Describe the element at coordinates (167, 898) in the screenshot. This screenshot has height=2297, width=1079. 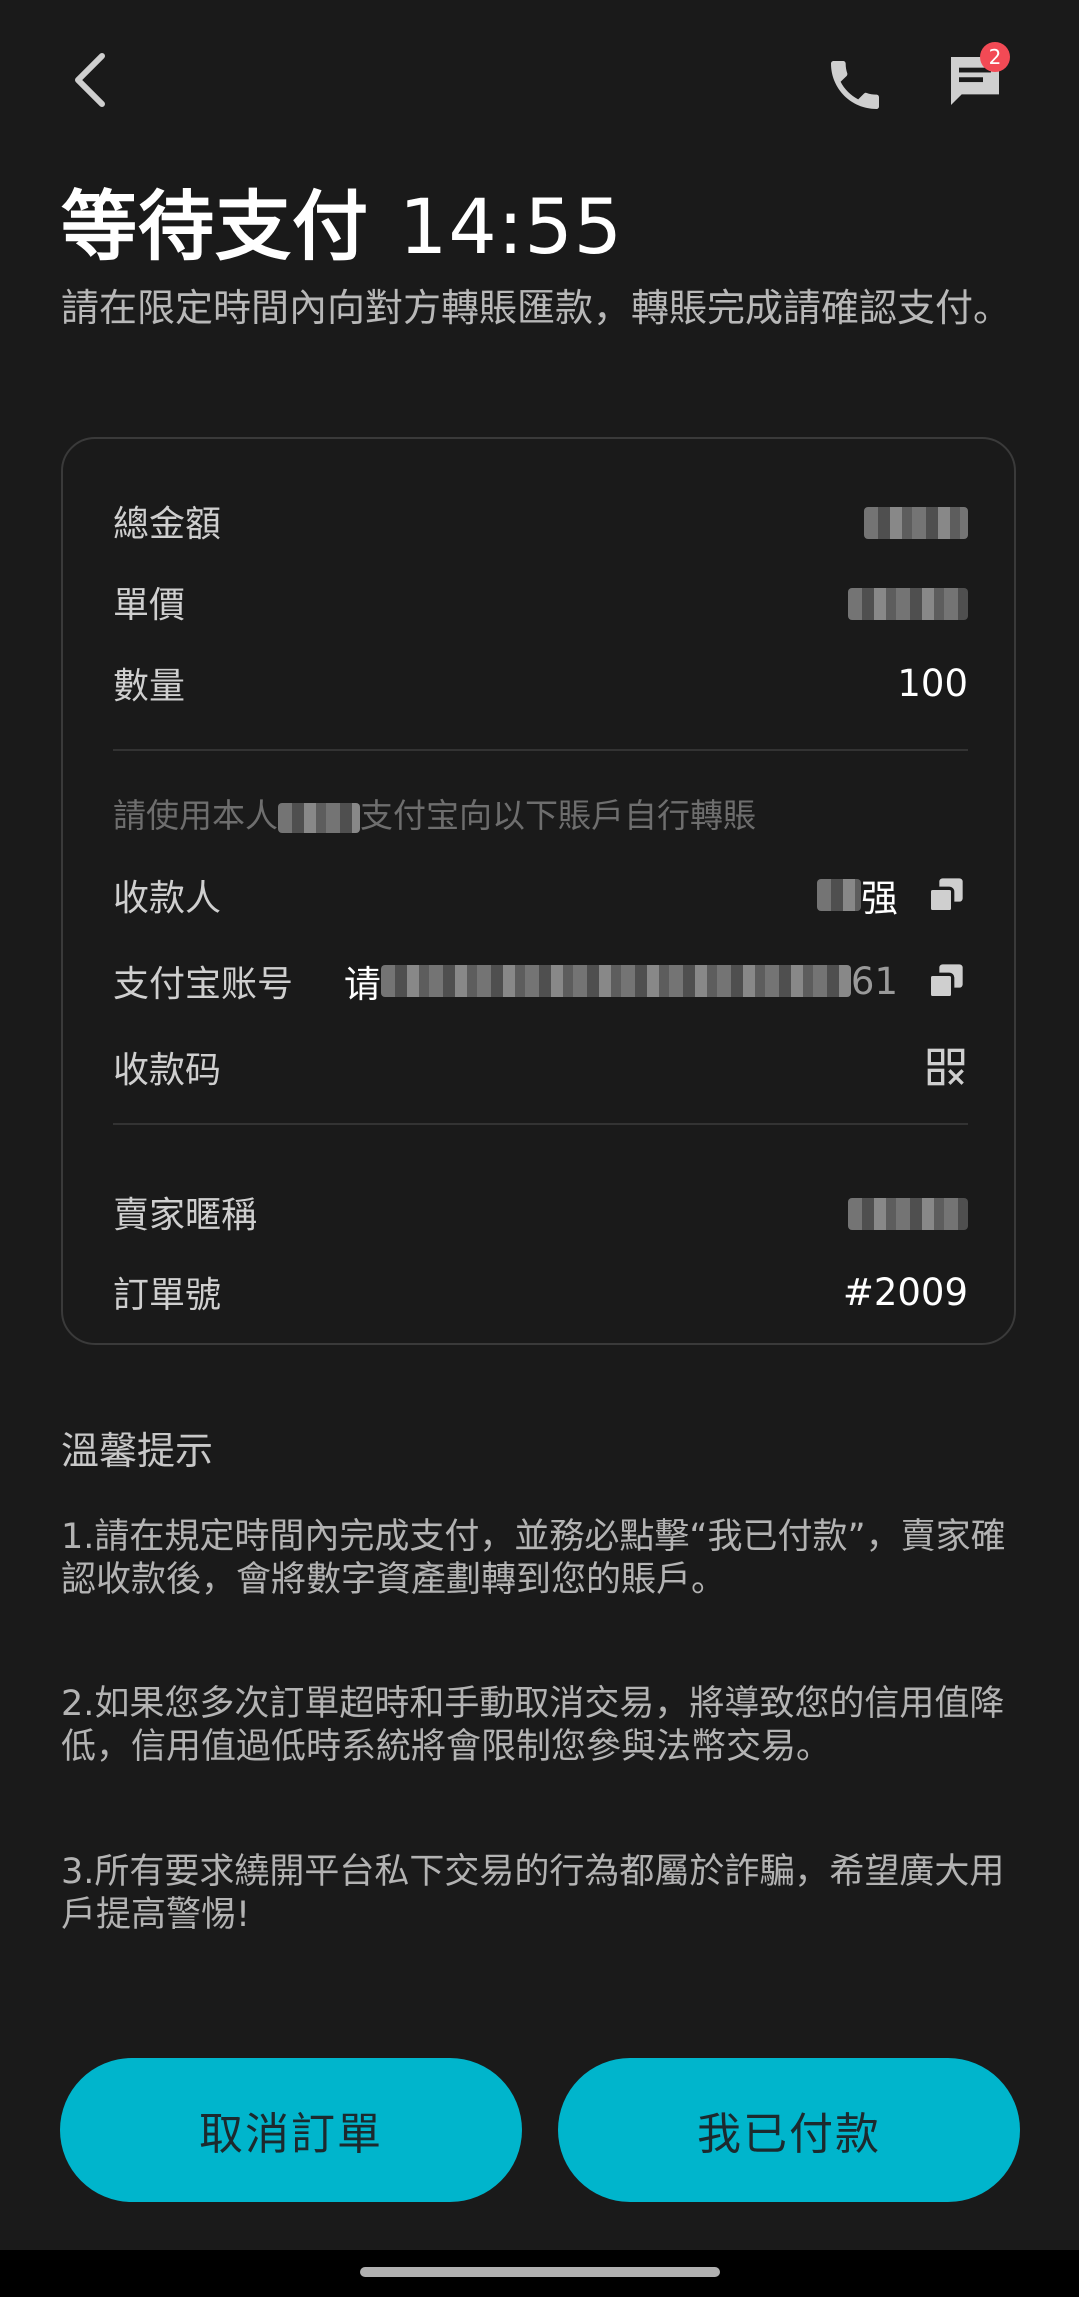
I see `payee-label: 收款人` at that location.